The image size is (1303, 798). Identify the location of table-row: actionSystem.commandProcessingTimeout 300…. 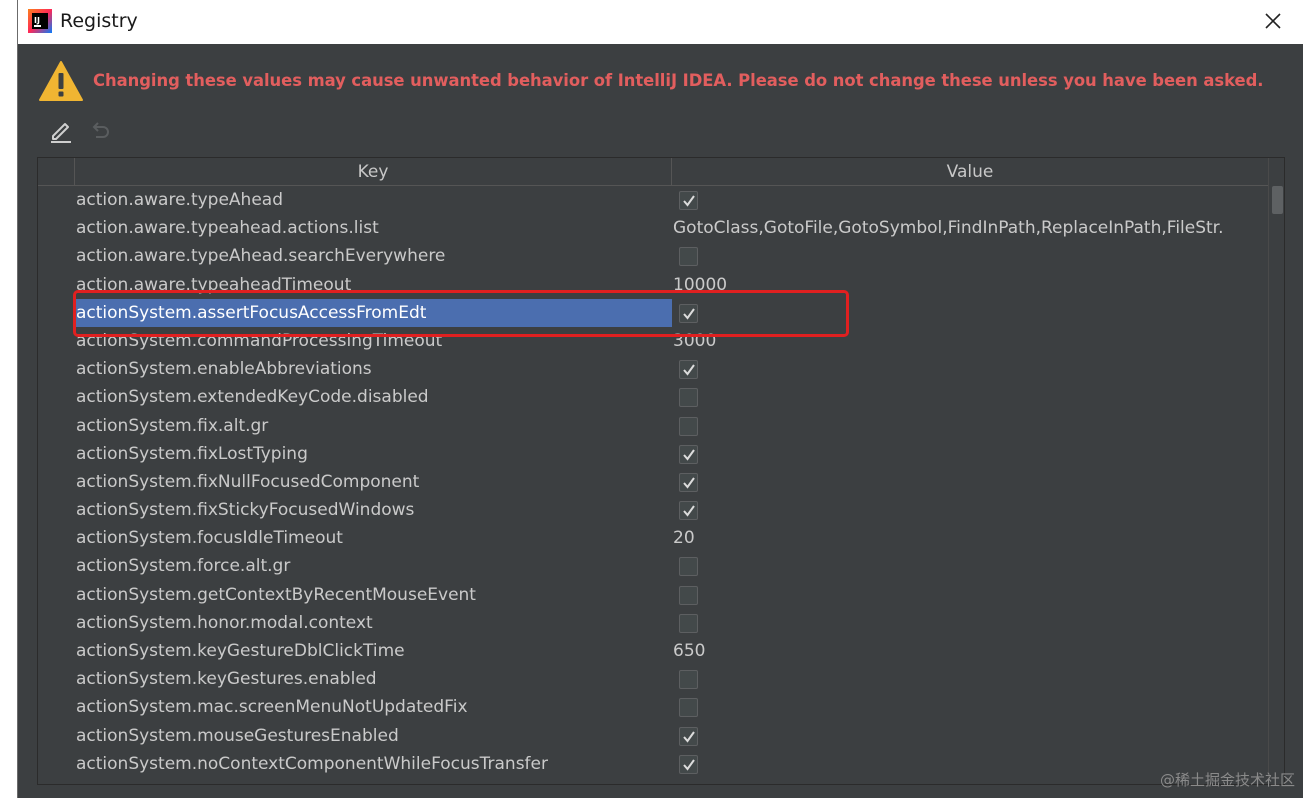
(653, 341).